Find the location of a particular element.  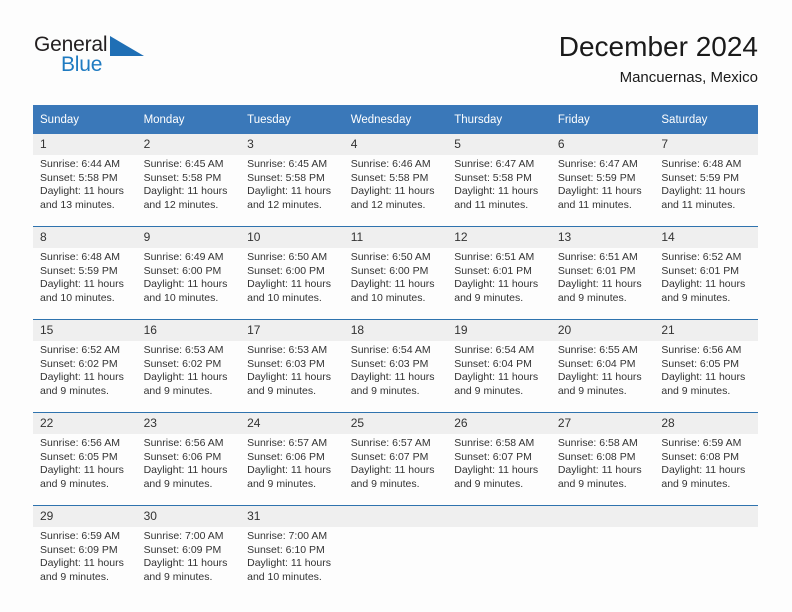

day-number: 16 is located at coordinates (188, 330).